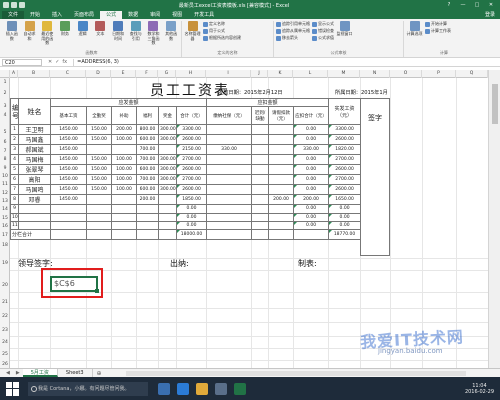 This screenshot has height=400, width=500. What do you see at coordinates (293, 31) in the screenshot?
I see `trace-dependents-button: 追踪从属单元格` at bounding box center [293, 31].